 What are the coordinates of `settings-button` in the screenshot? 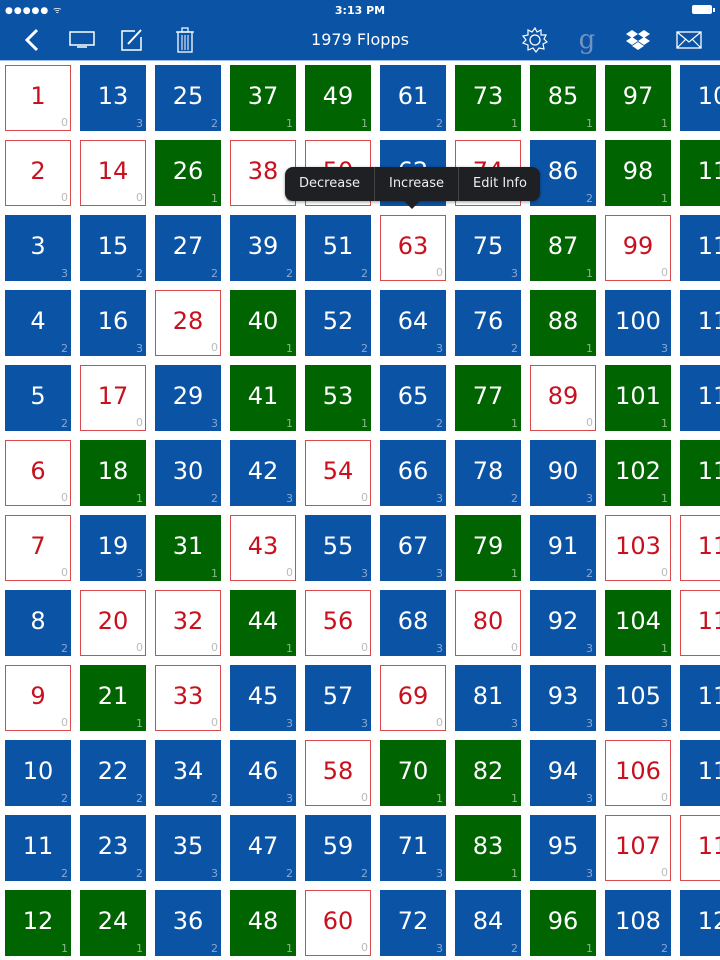 It's located at (535, 40).